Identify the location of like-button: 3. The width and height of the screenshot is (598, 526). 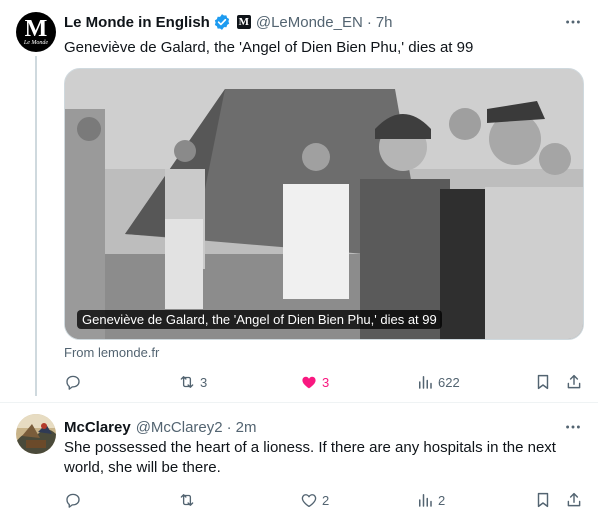
(314, 382).